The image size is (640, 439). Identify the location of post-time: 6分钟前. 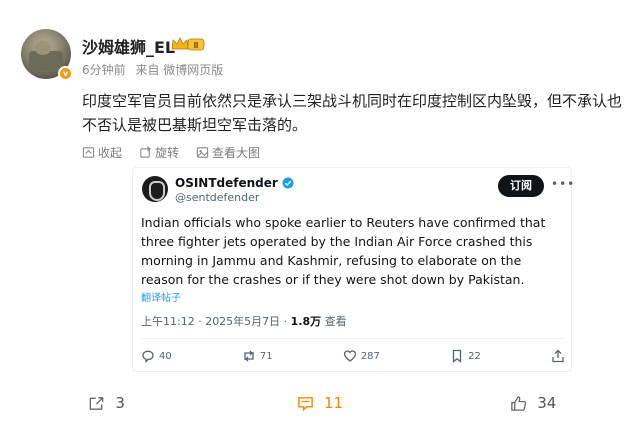
(104, 70).